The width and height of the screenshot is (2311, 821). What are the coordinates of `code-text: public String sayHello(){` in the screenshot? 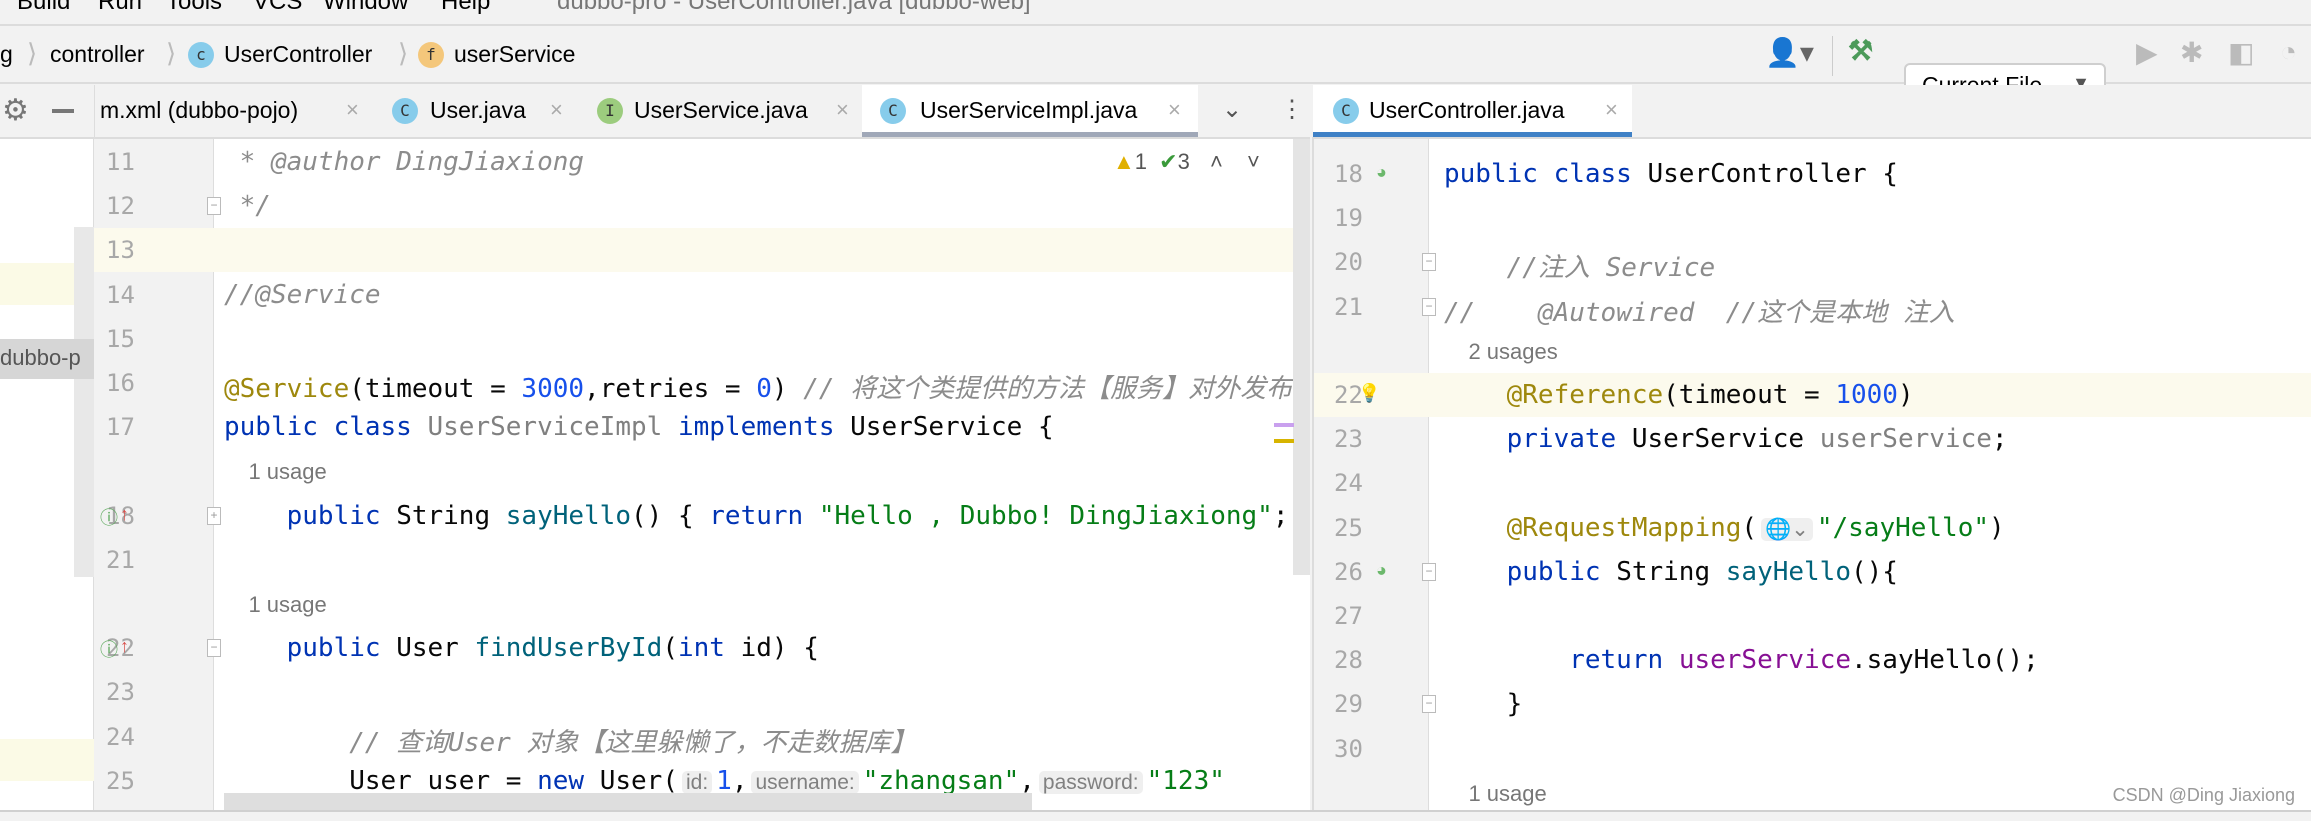 It's located at (1671, 572).